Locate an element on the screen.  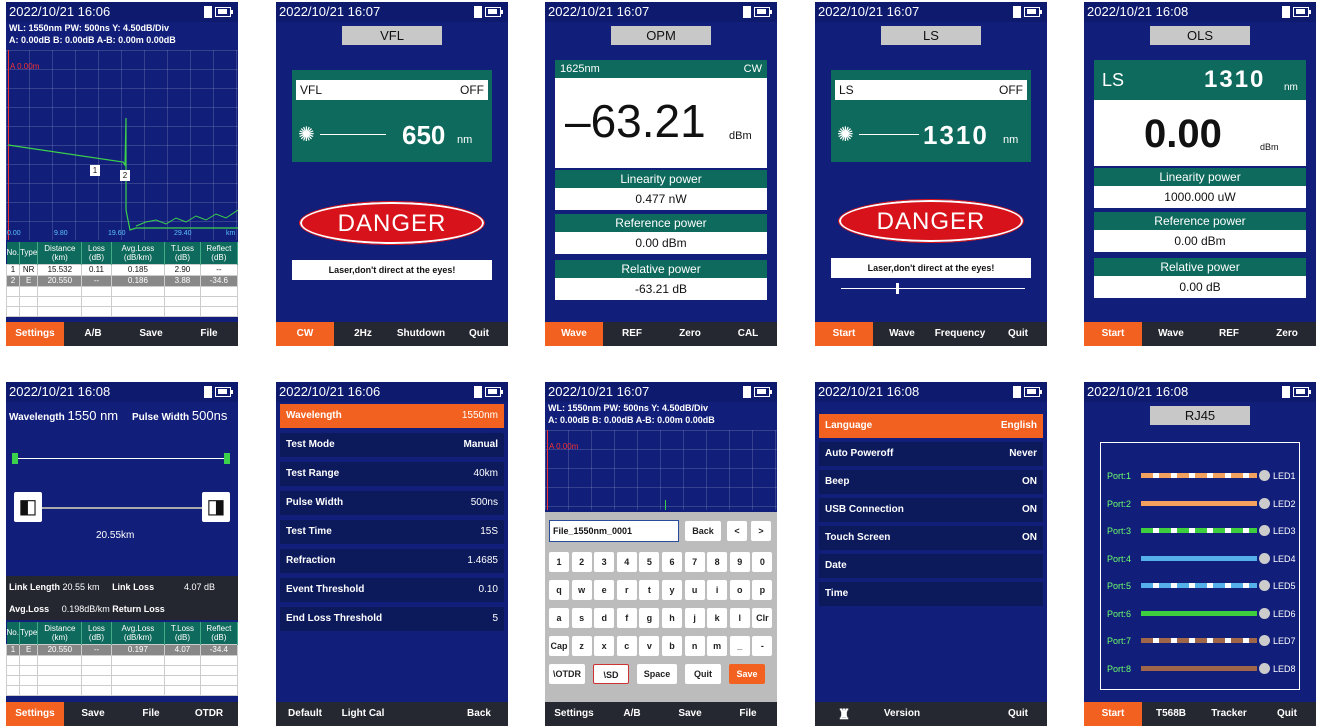
setting-date: Date is located at coordinates (931, 566).